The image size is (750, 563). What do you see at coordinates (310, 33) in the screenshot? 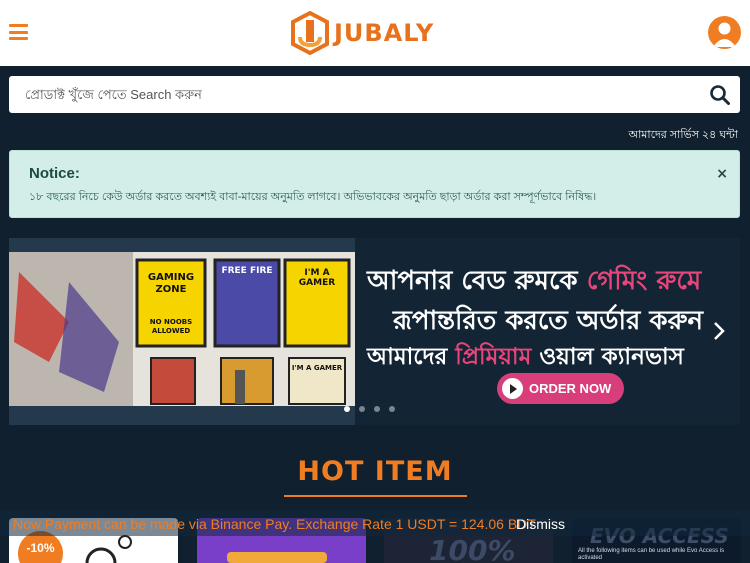
I see `logo-mark-icon` at bounding box center [310, 33].